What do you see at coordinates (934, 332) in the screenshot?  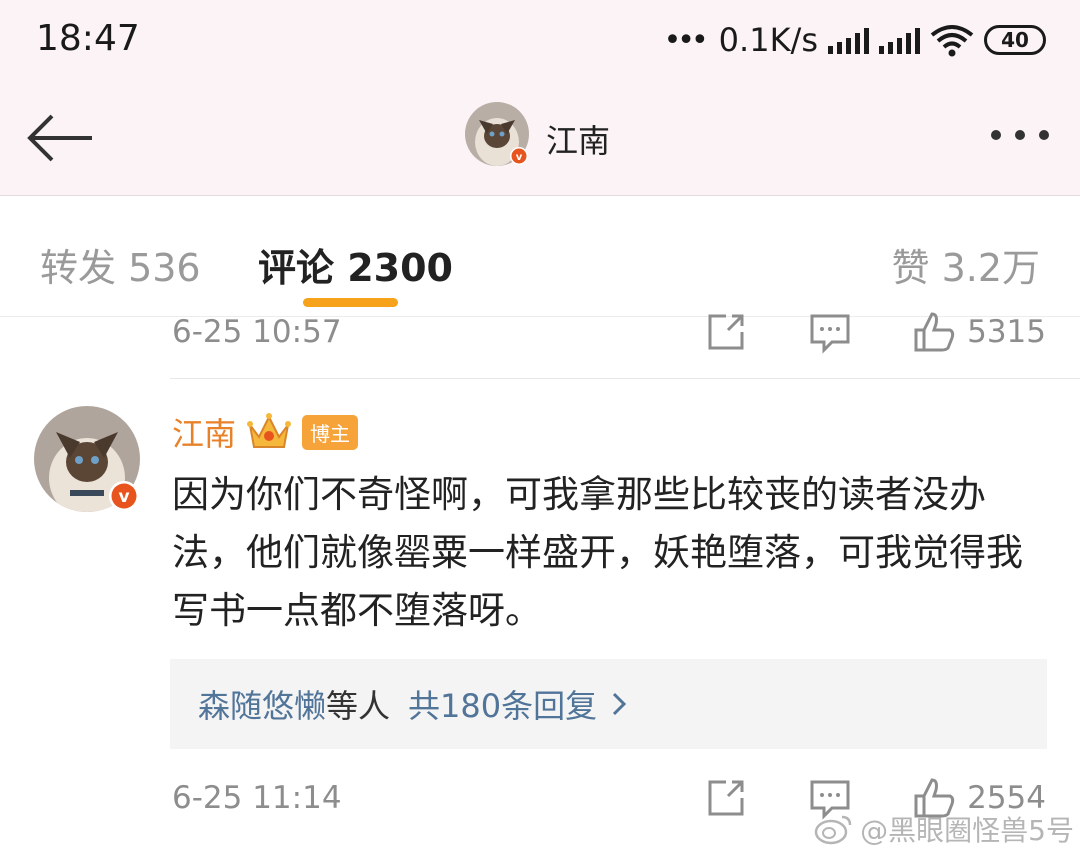 I see `like-icon` at bounding box center [934, 332].